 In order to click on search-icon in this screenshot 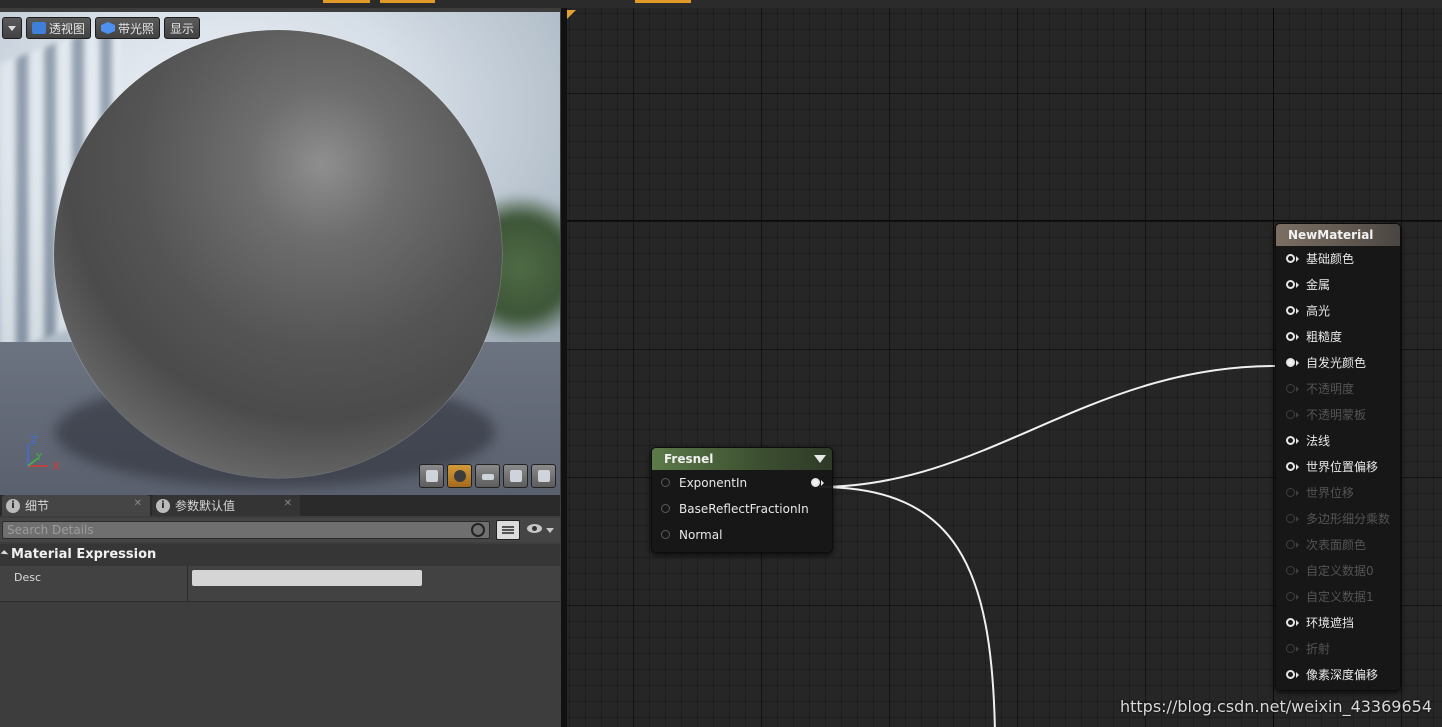, I will do `click(478, 530)`.